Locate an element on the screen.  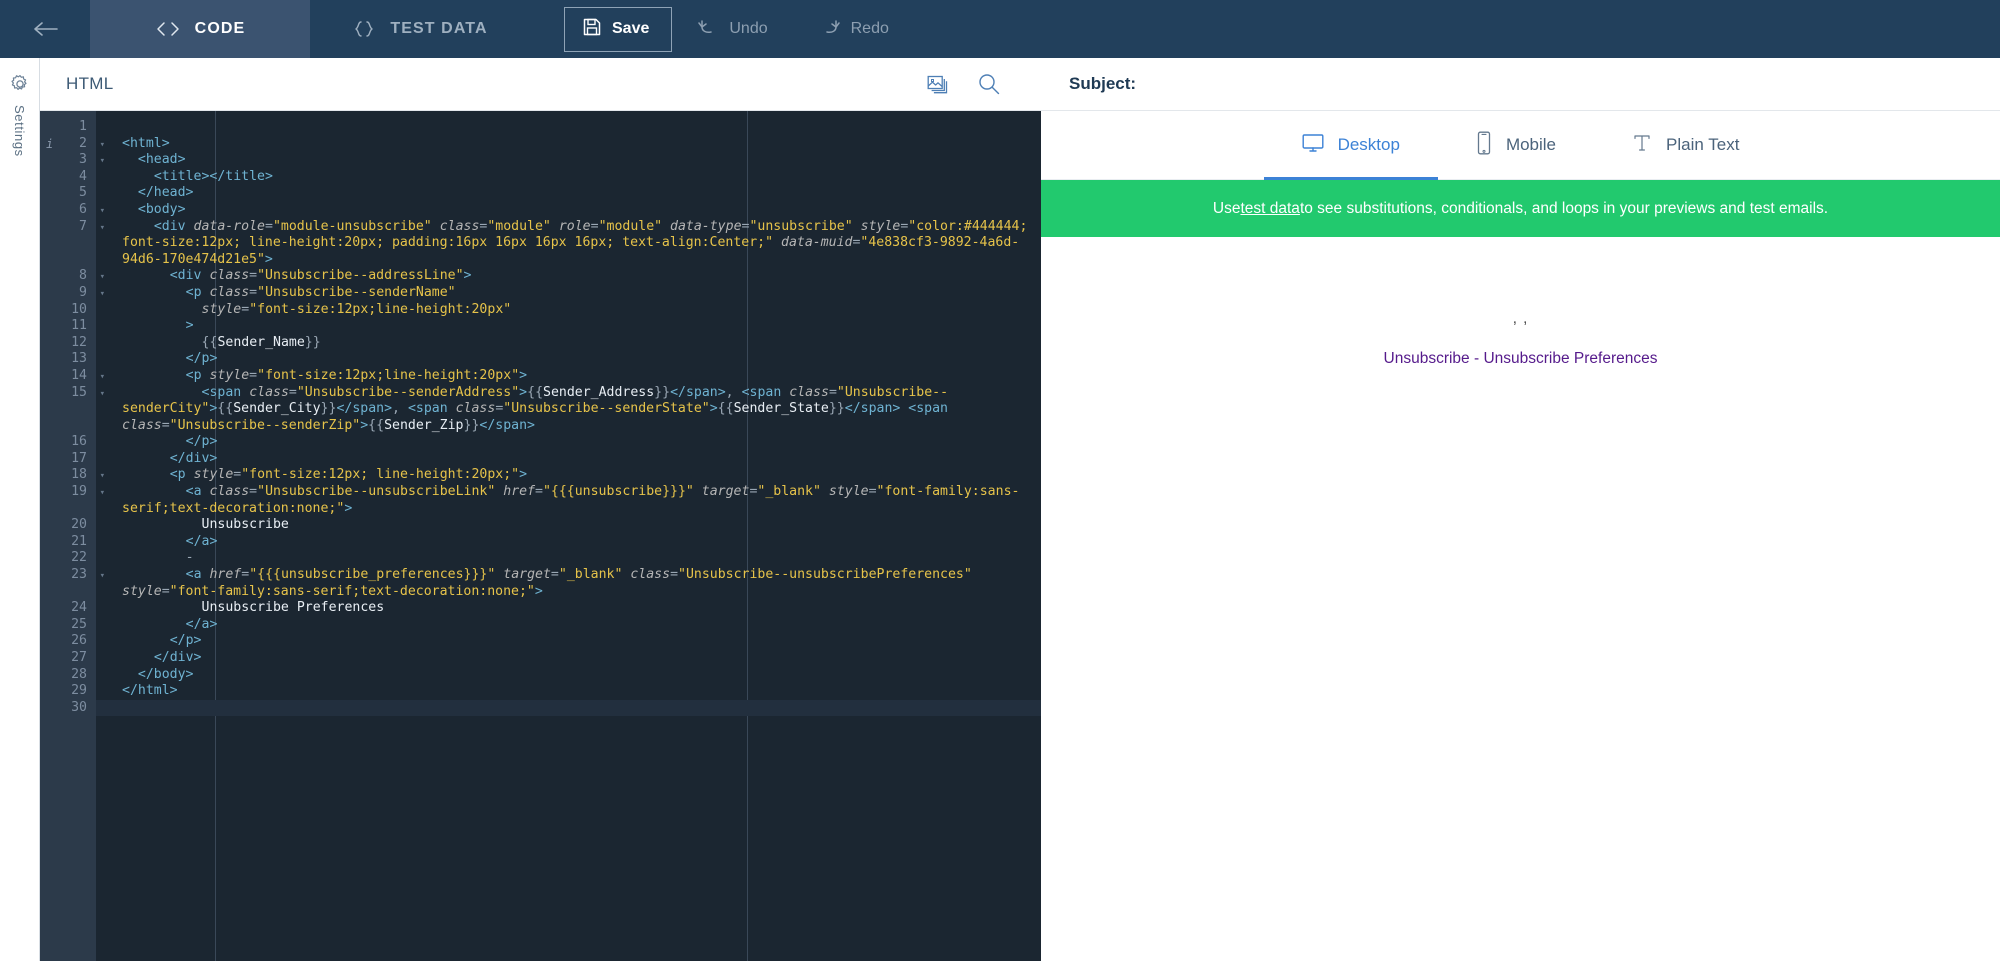
floppy-disk-icon is located at coordinates (592, 29).